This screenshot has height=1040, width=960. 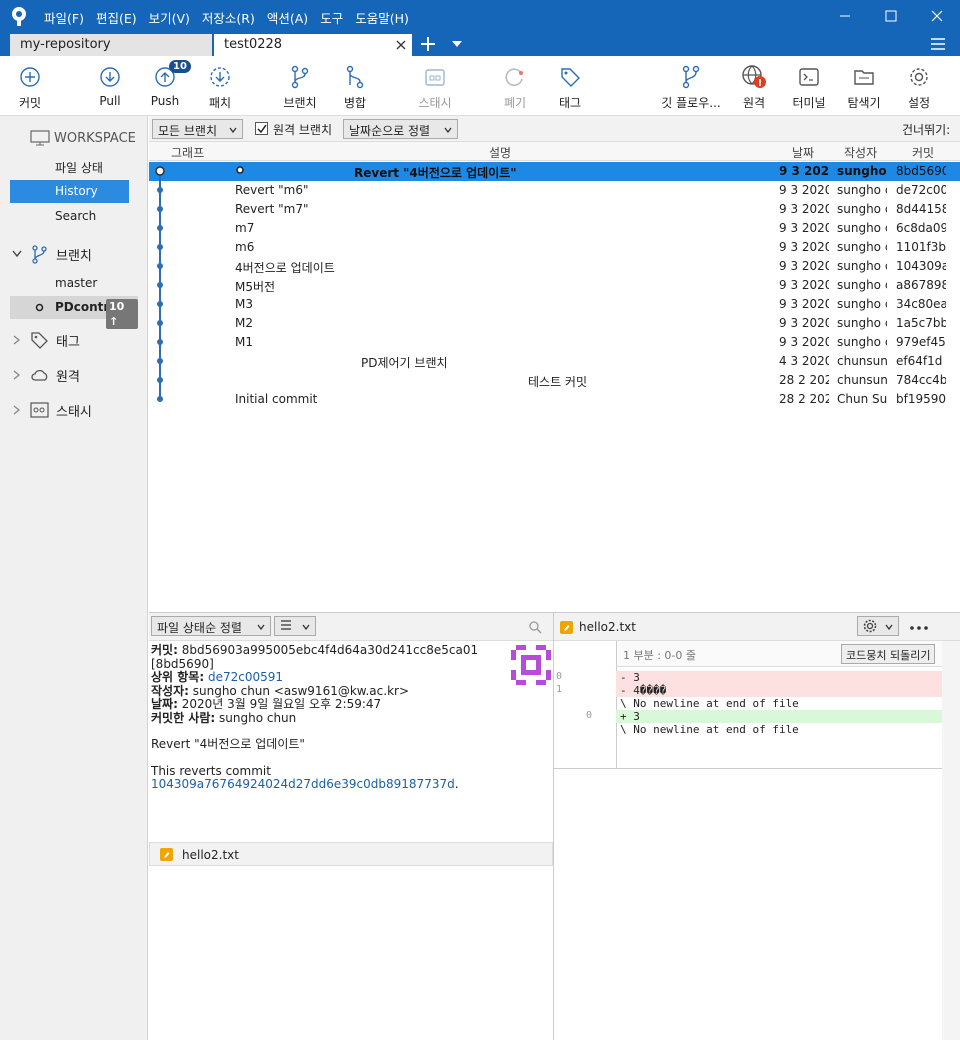 I want to click on pull-button: Pull, so click(x=110, y=86).